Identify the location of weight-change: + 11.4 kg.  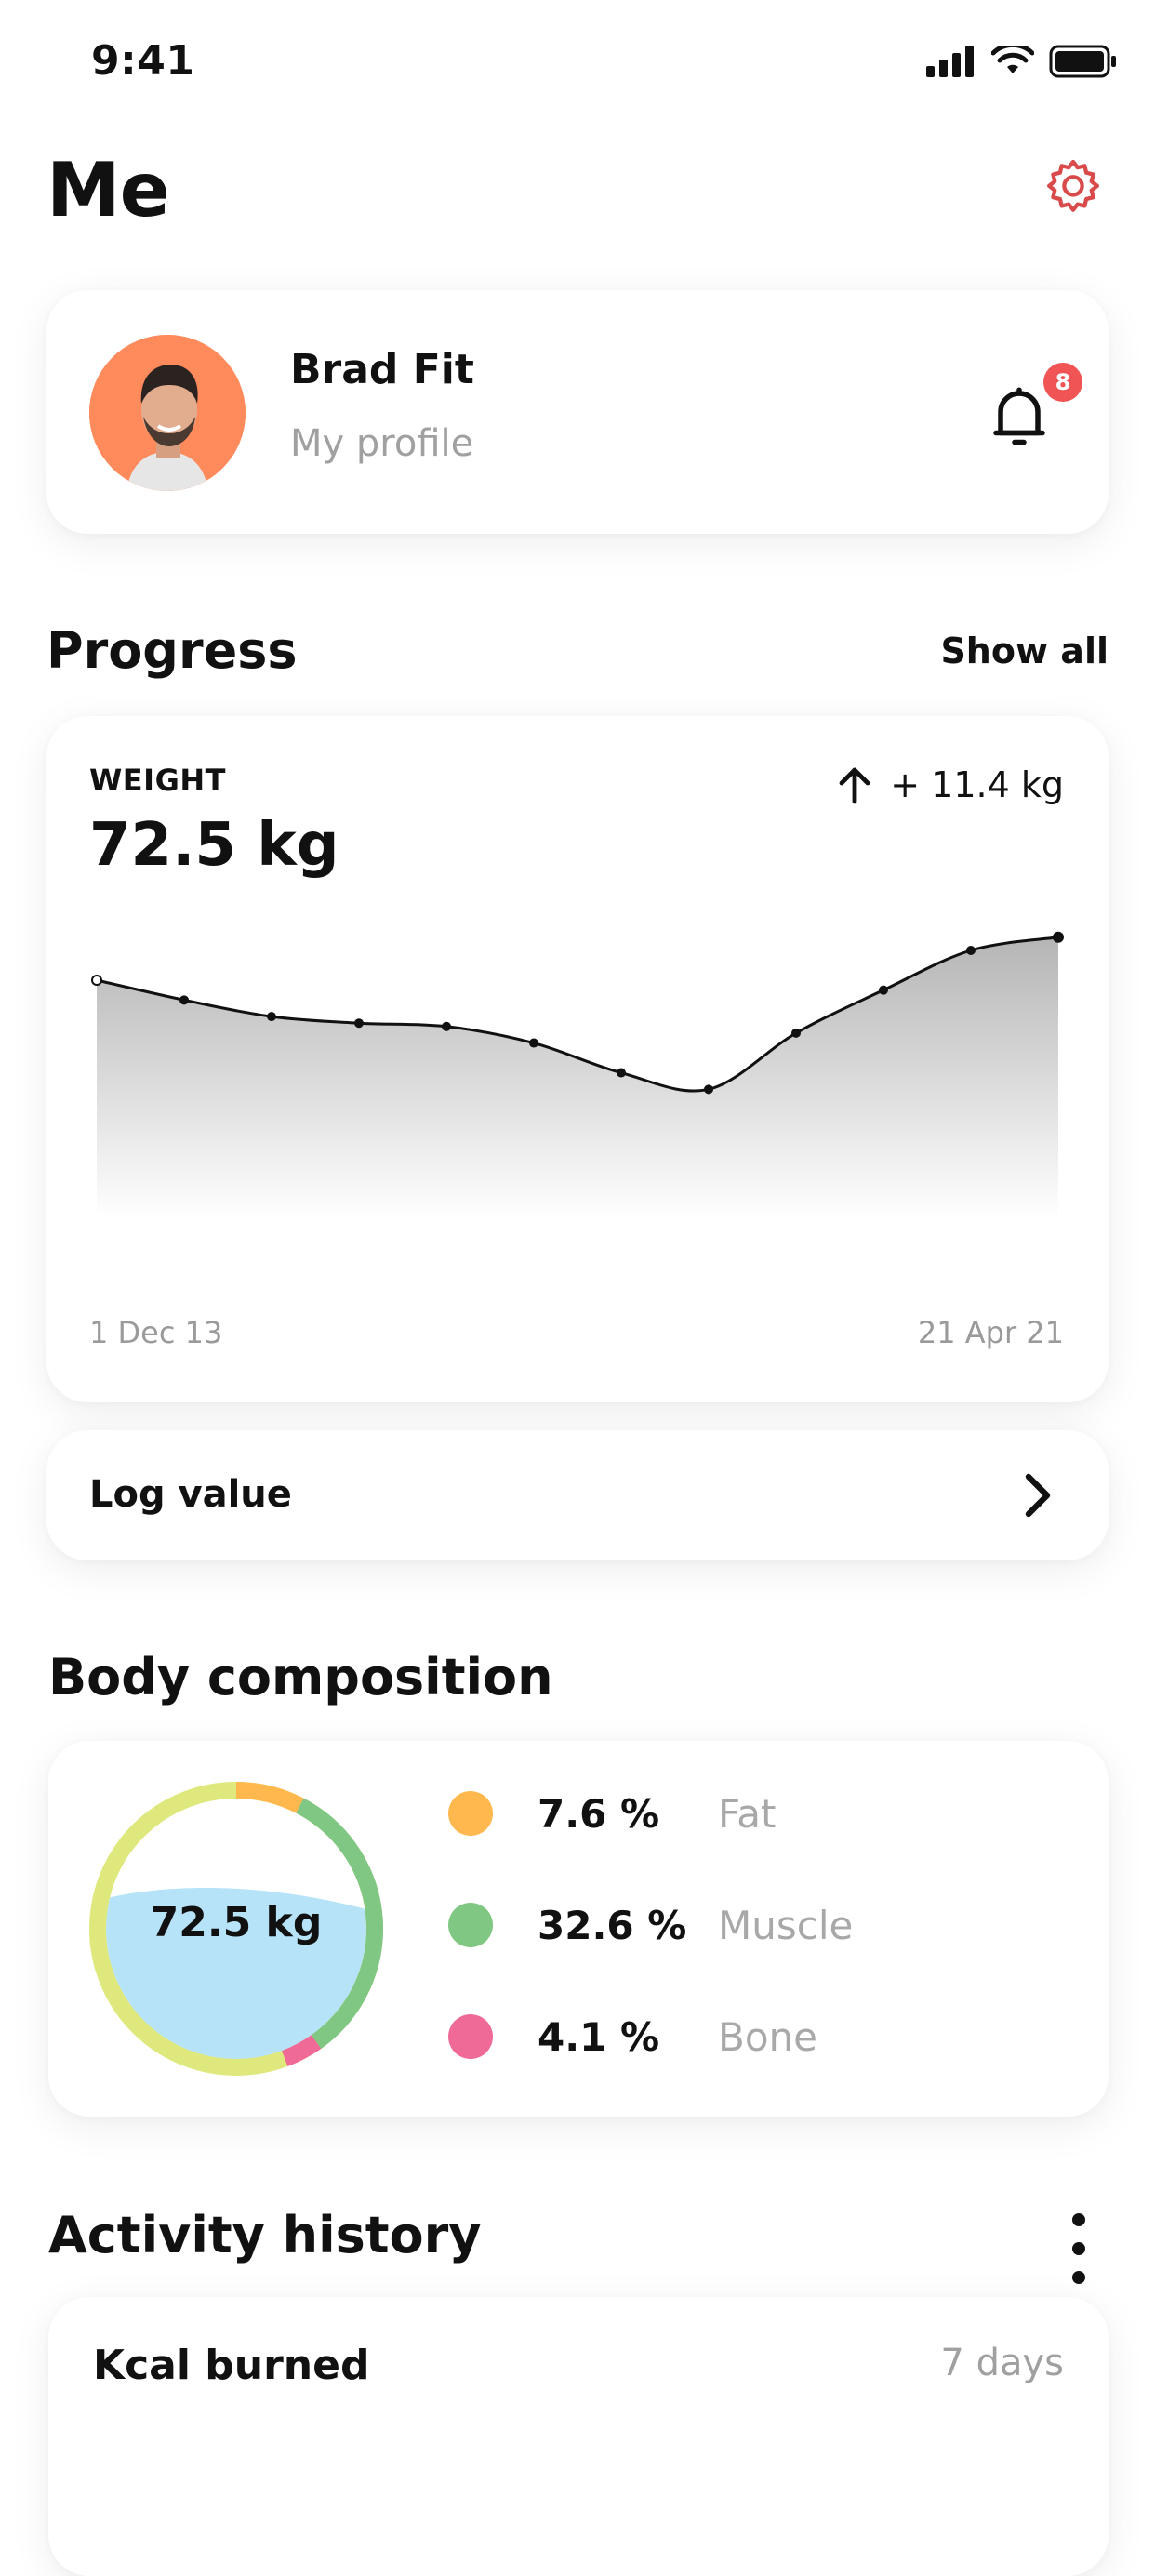
(950, 784).